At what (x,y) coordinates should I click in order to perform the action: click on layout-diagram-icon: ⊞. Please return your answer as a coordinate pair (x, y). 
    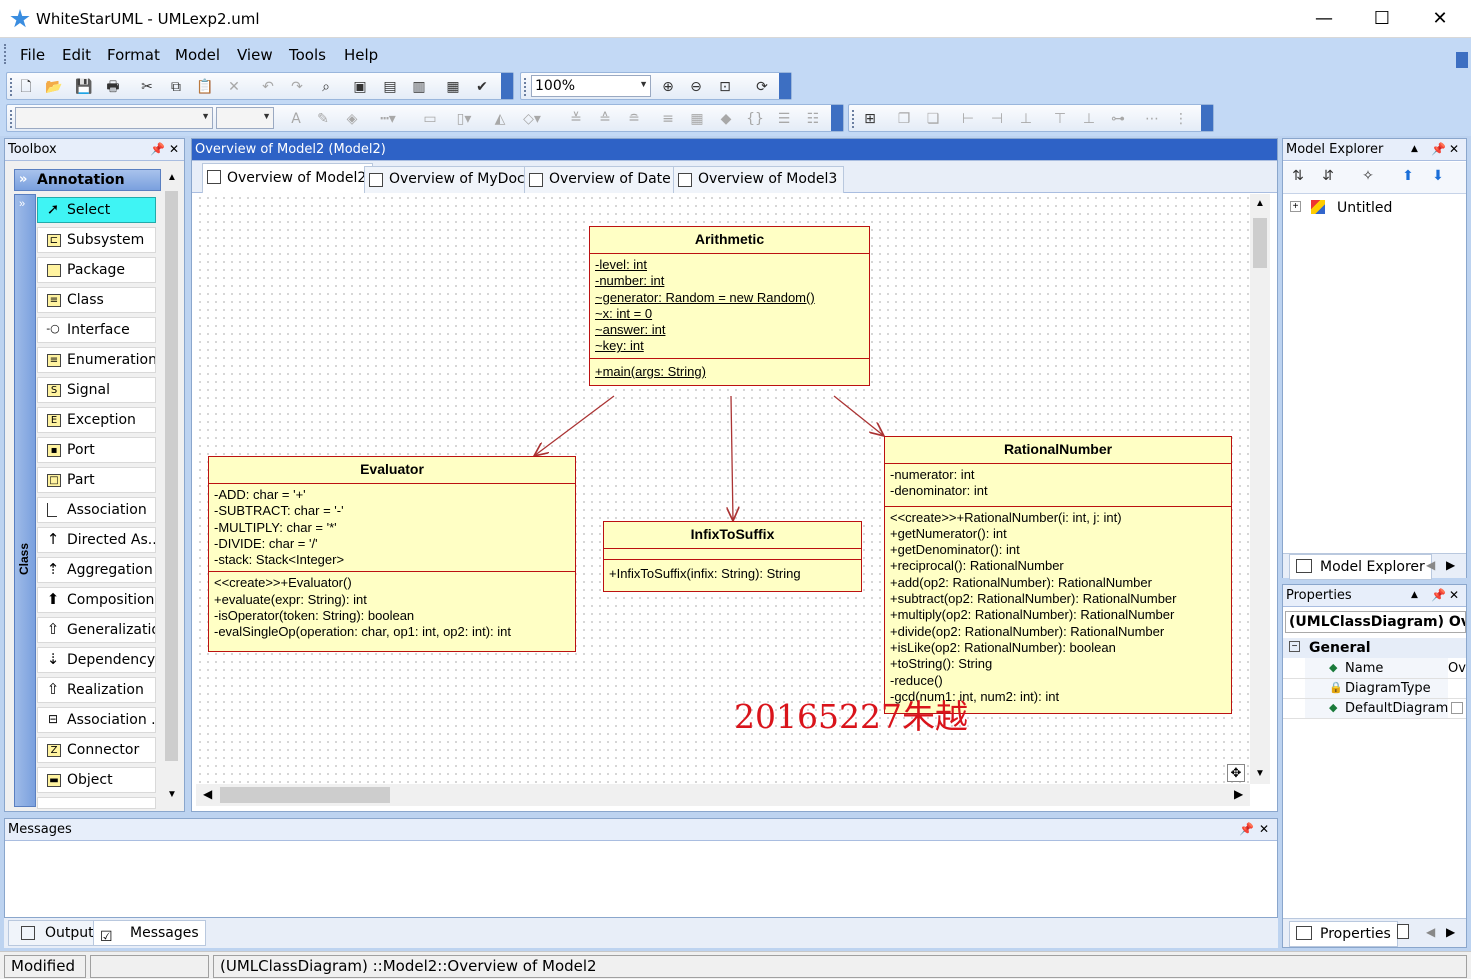
    Looking at the image, I should click on (870, 119).